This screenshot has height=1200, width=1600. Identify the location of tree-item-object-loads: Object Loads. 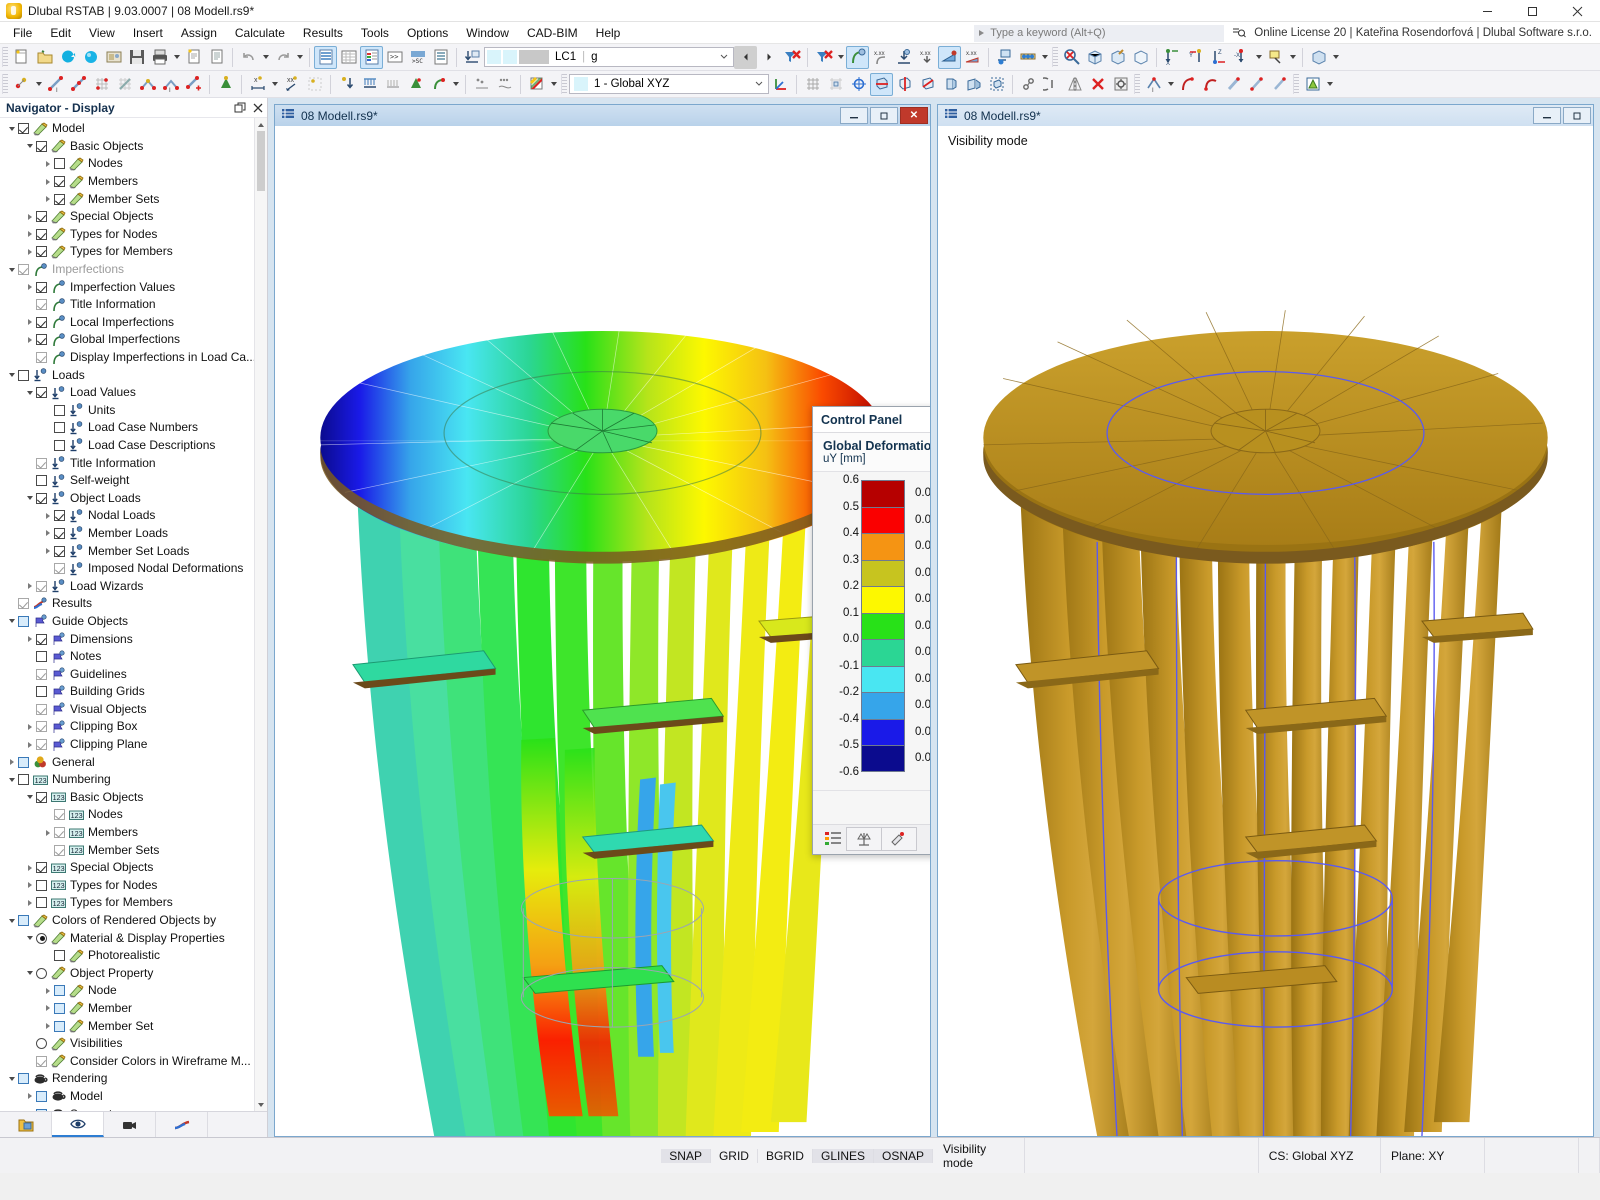
(127, 498).